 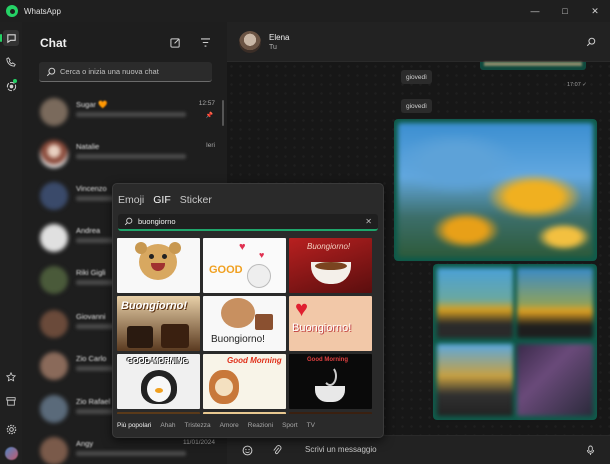 I want to click on category-reazioni: Reazioni, so click(x=260, y=425).